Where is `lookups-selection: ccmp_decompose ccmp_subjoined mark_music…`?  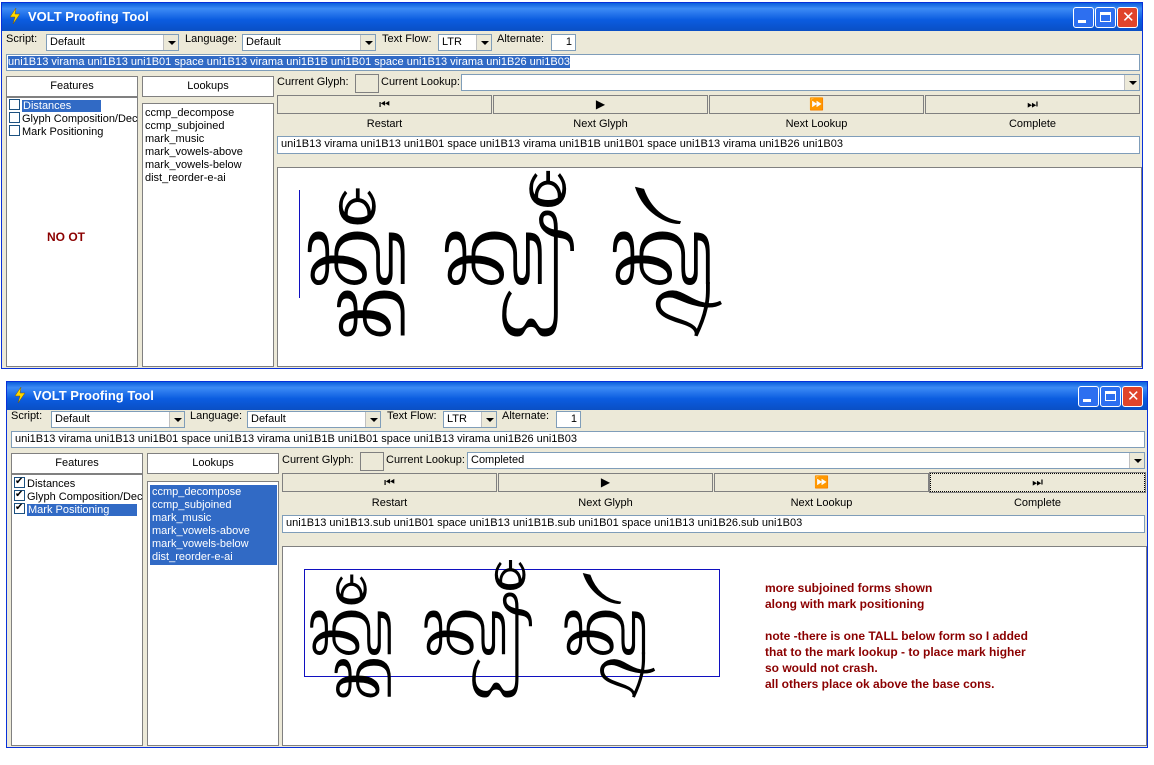 lookups-selection: ccmp_decompose ccmp_subjoined mark_music… is located at coordinates (213, 525).